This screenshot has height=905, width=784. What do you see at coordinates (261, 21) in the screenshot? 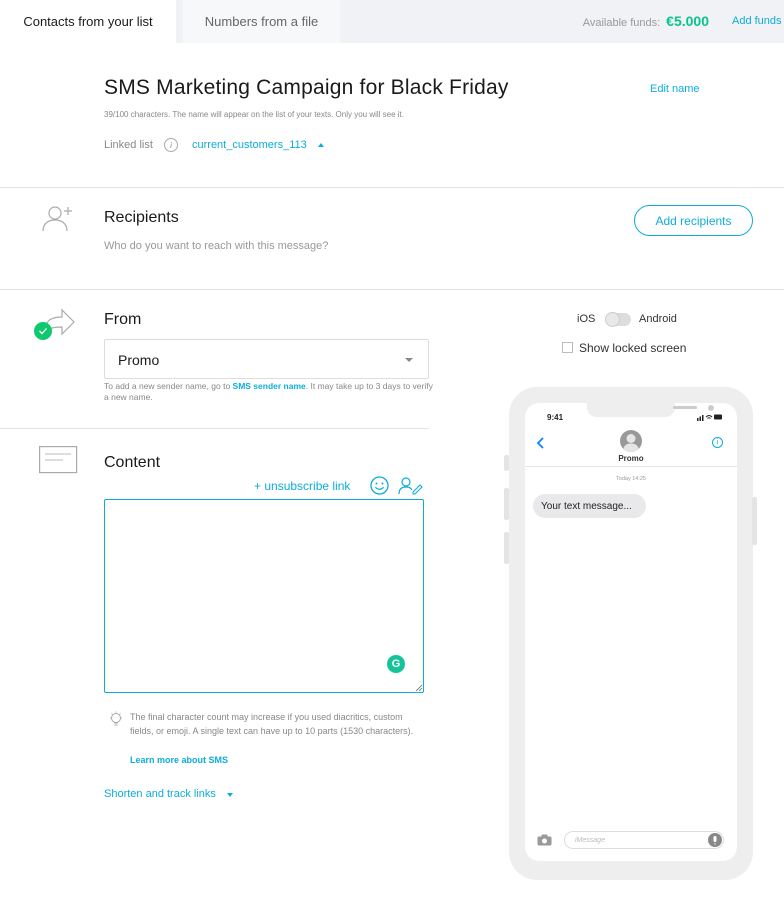
I see `tab-numbers-from-file: Numbers from a file` at bounding box center [261, 21].